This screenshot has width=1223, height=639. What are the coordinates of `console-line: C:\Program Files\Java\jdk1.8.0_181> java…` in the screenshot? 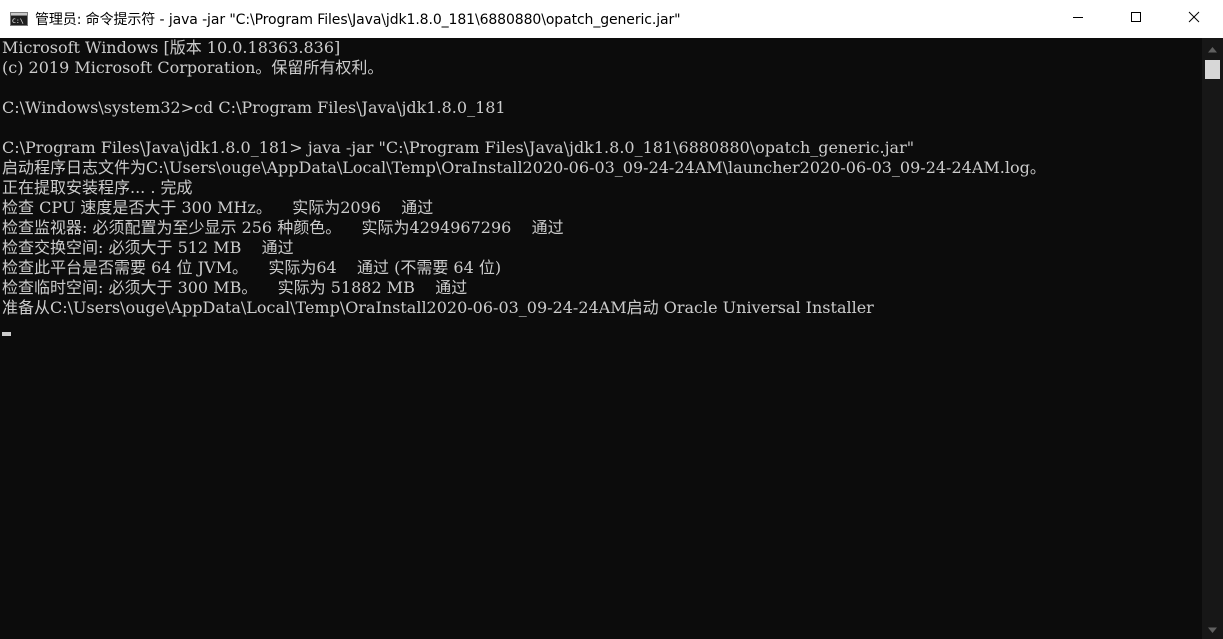 It's located at (458, 147).